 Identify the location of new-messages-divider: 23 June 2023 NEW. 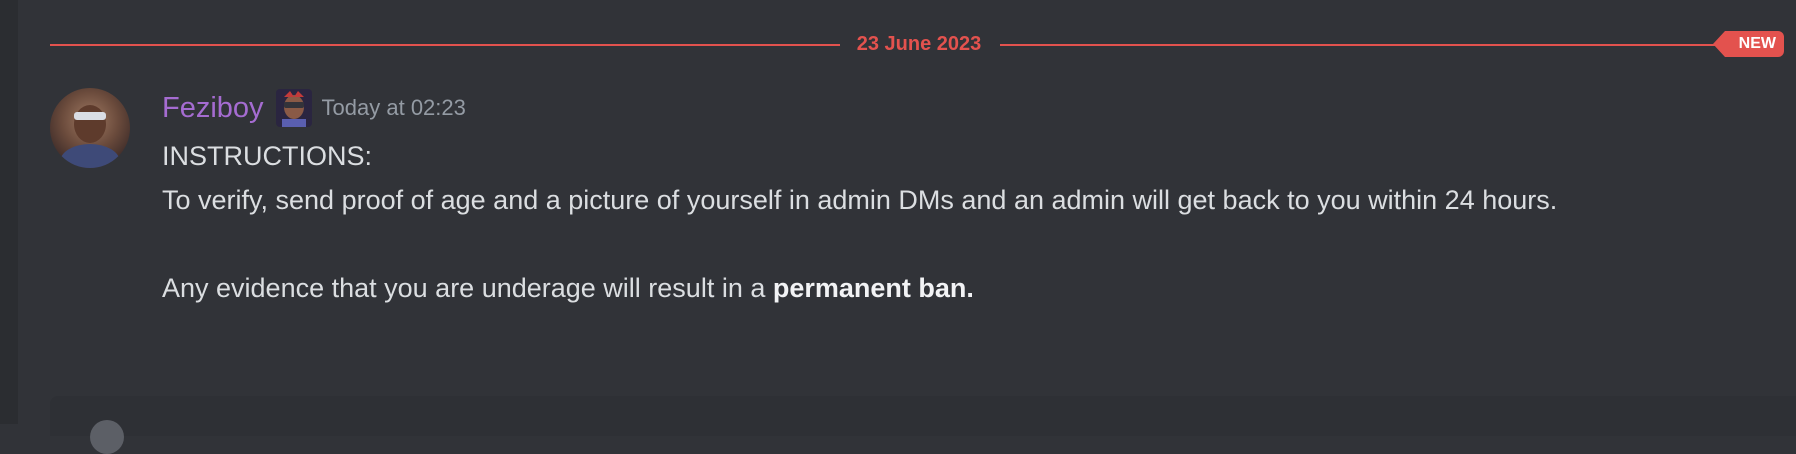
(917, 44).